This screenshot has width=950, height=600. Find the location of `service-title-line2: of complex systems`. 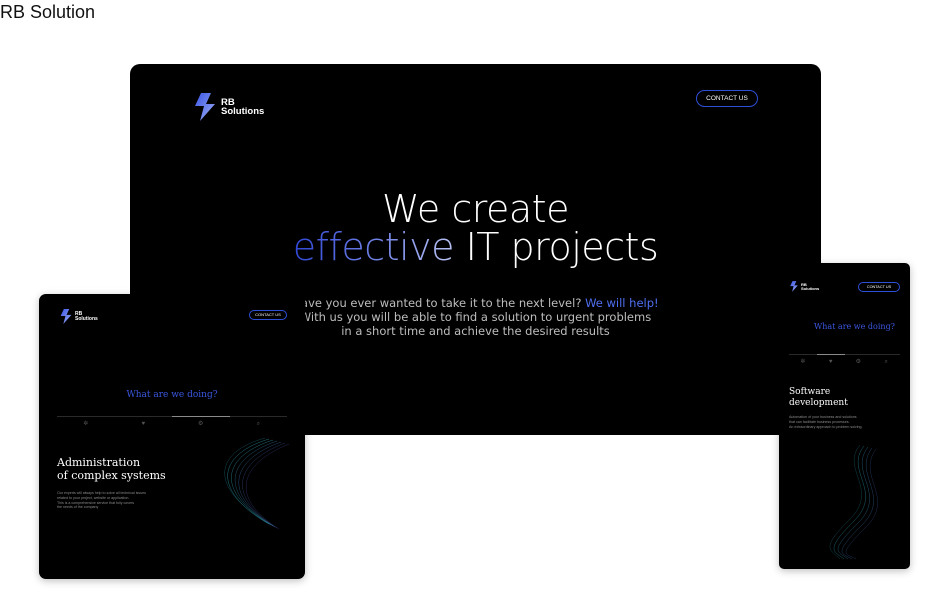

service-title-line2: of complex systems is located at coordinates (111, 475).